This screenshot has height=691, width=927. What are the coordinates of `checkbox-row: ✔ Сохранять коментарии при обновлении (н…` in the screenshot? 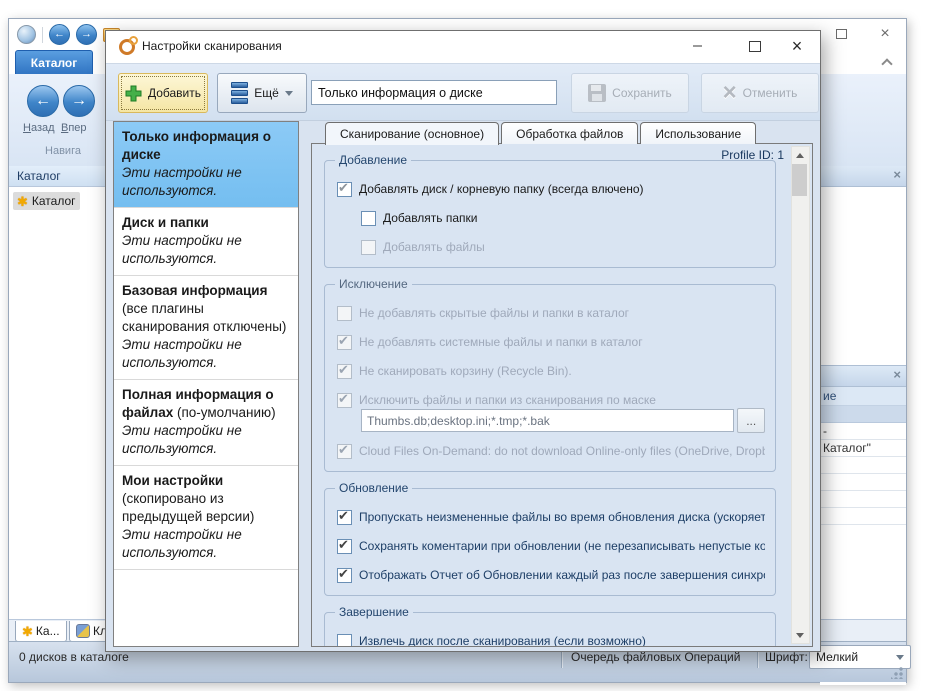 It's located at (551, 545).